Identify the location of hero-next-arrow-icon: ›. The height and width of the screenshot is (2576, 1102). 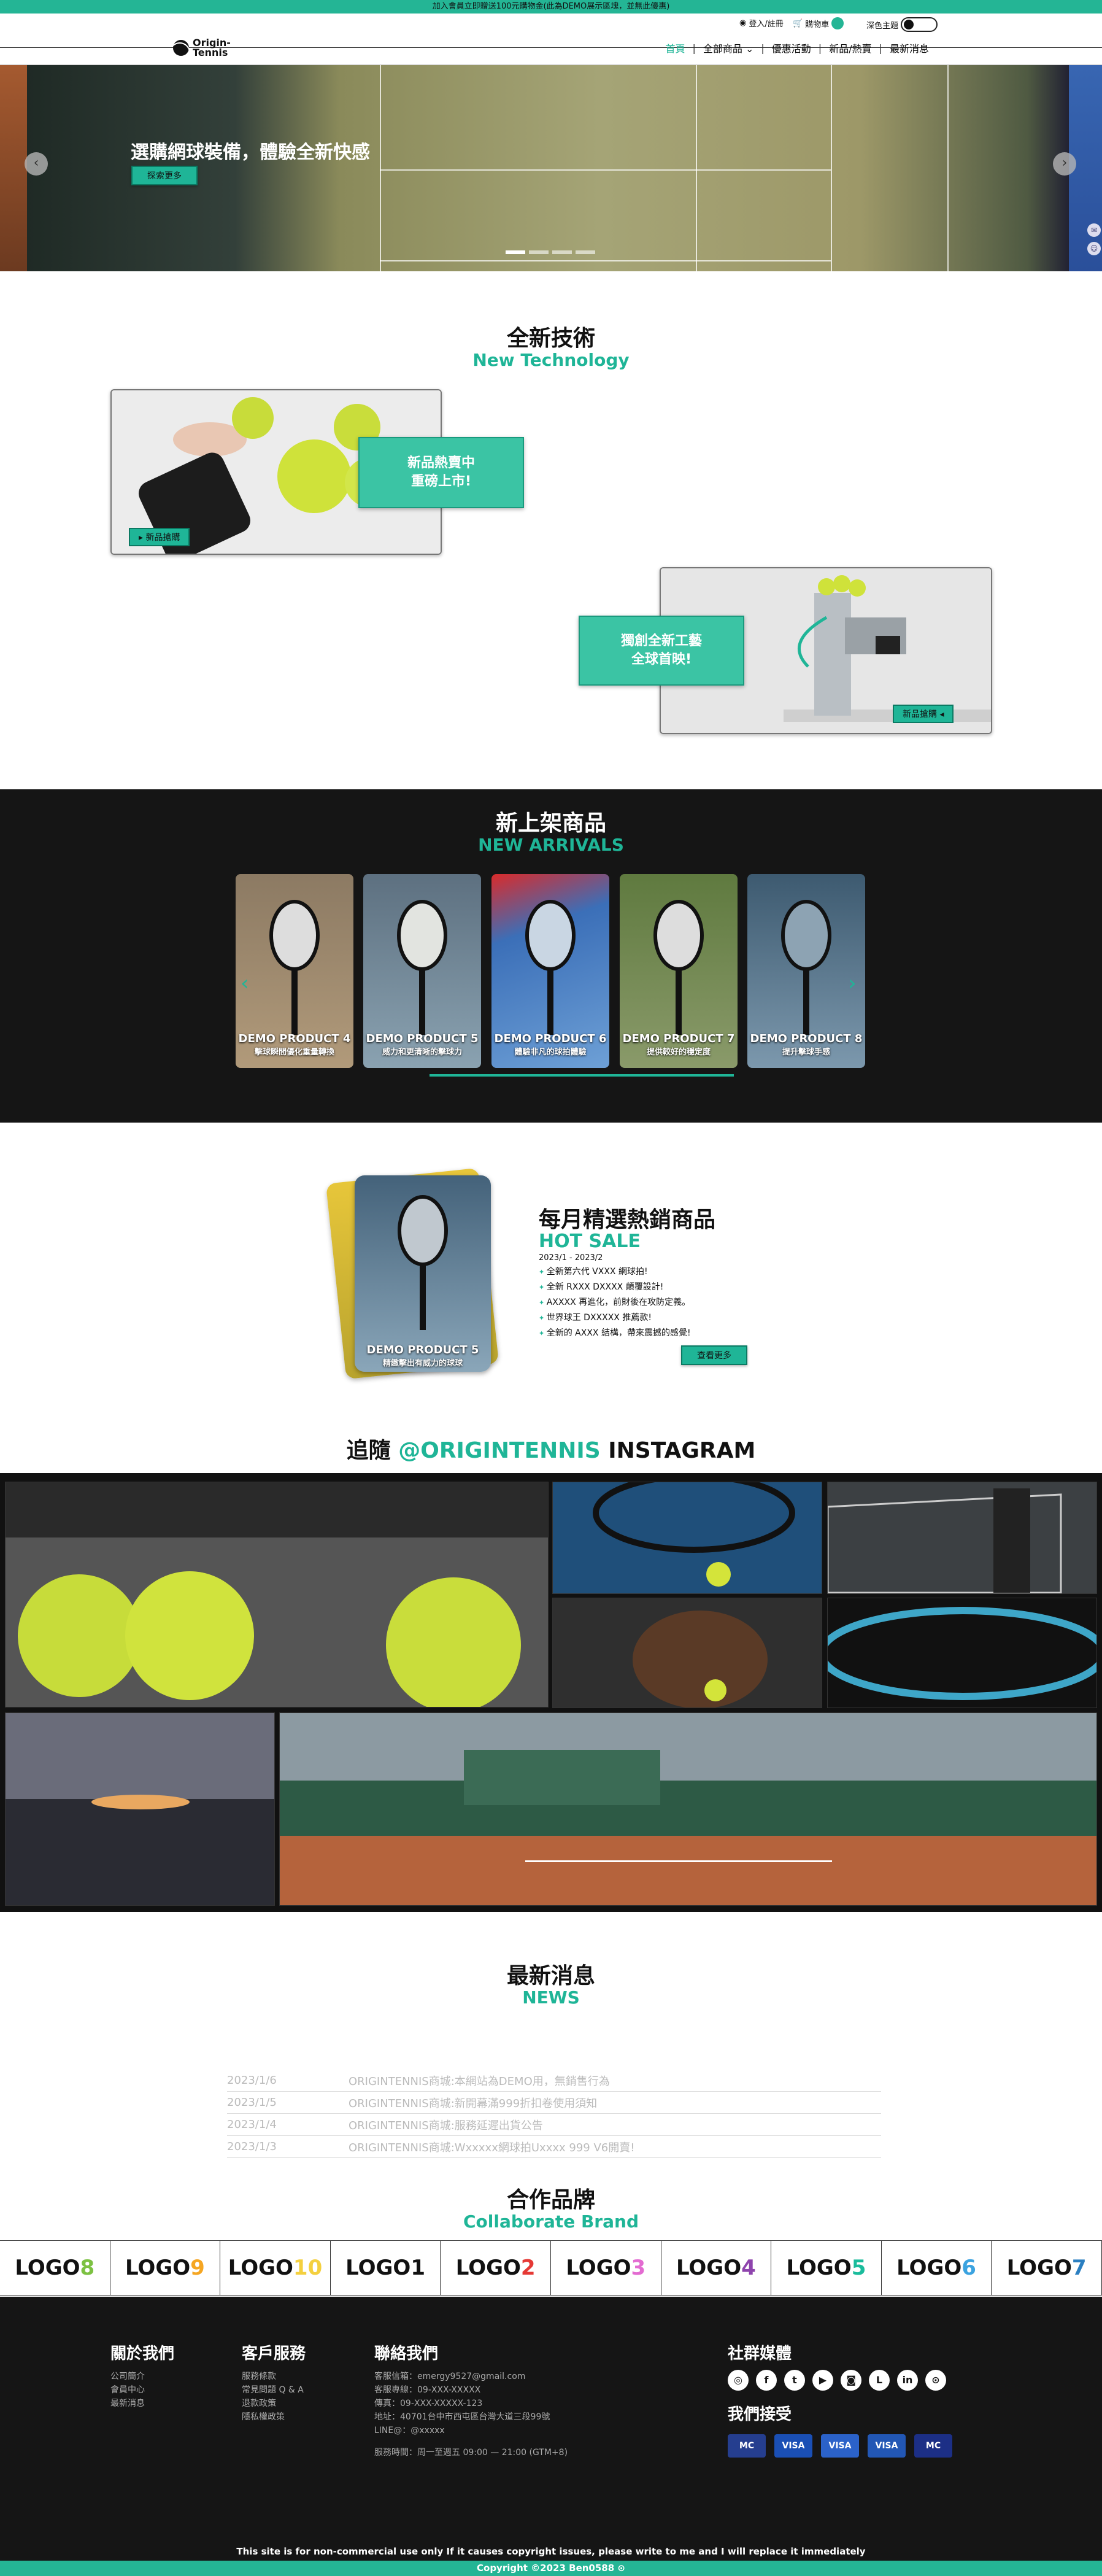
(1064, 164).